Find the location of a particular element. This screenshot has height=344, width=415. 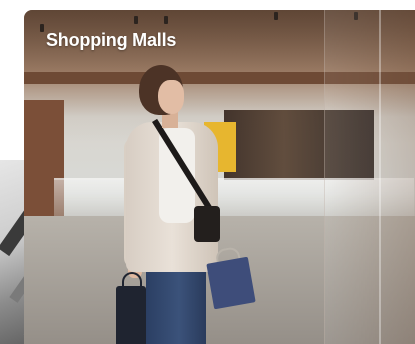

shopping-bag-blue is located at coordinates (231, 283).